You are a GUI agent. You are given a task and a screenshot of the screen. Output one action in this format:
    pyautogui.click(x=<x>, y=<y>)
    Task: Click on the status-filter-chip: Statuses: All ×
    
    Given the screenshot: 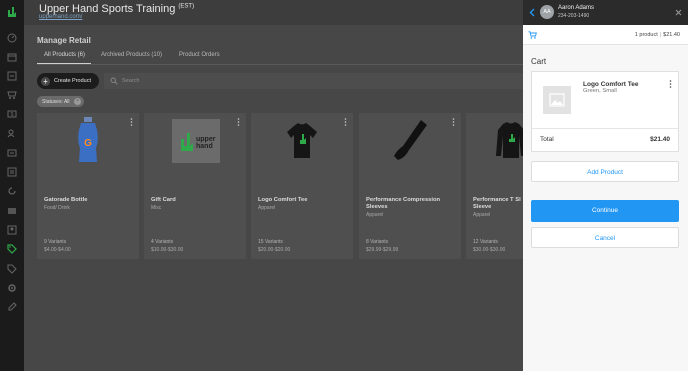 What is the action you would take?
    pyautogui.click(x=60, y=101)
    